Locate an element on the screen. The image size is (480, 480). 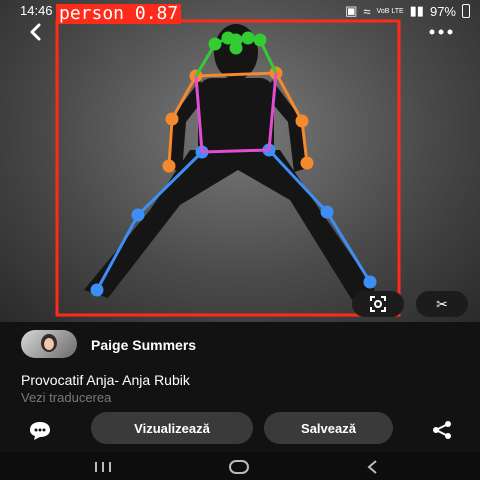
view-button: Vizualizează is located at coordinates (172, 428).